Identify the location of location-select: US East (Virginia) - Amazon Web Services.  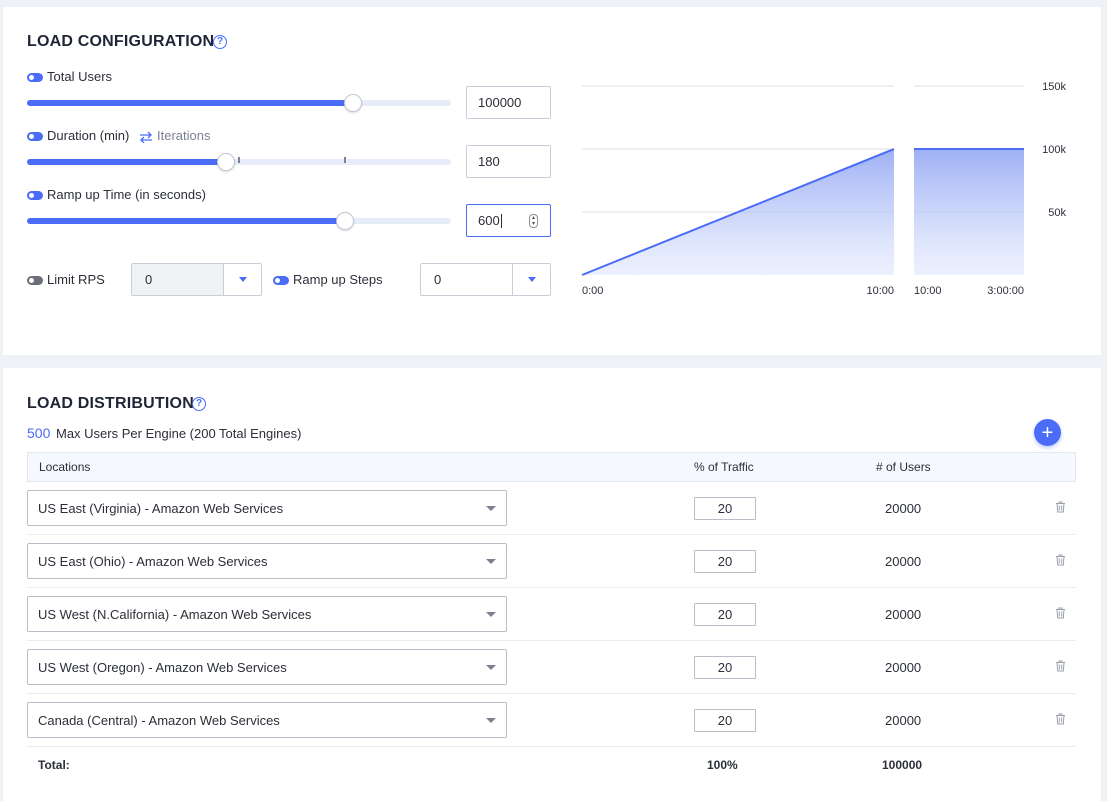
(267, 508).